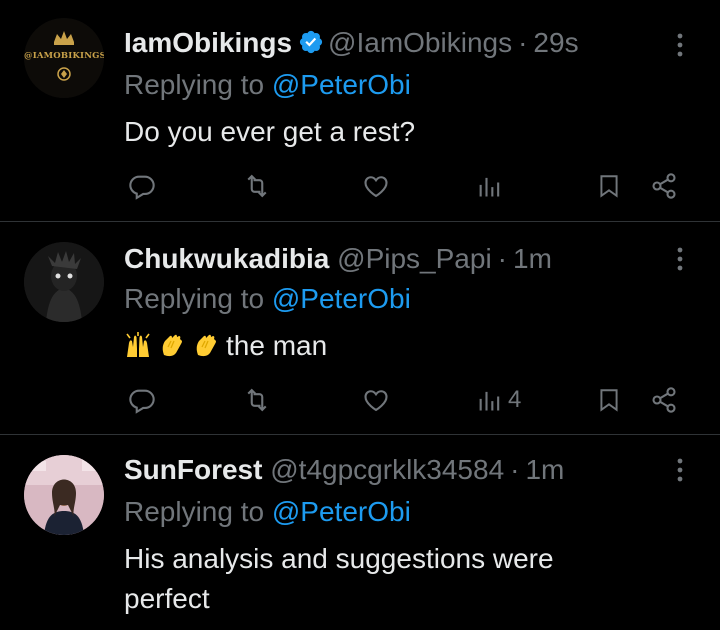 This screenshot has height=630, width=720. I want to click on avatar: @IAMOBIKINGS, so click(64, 58).